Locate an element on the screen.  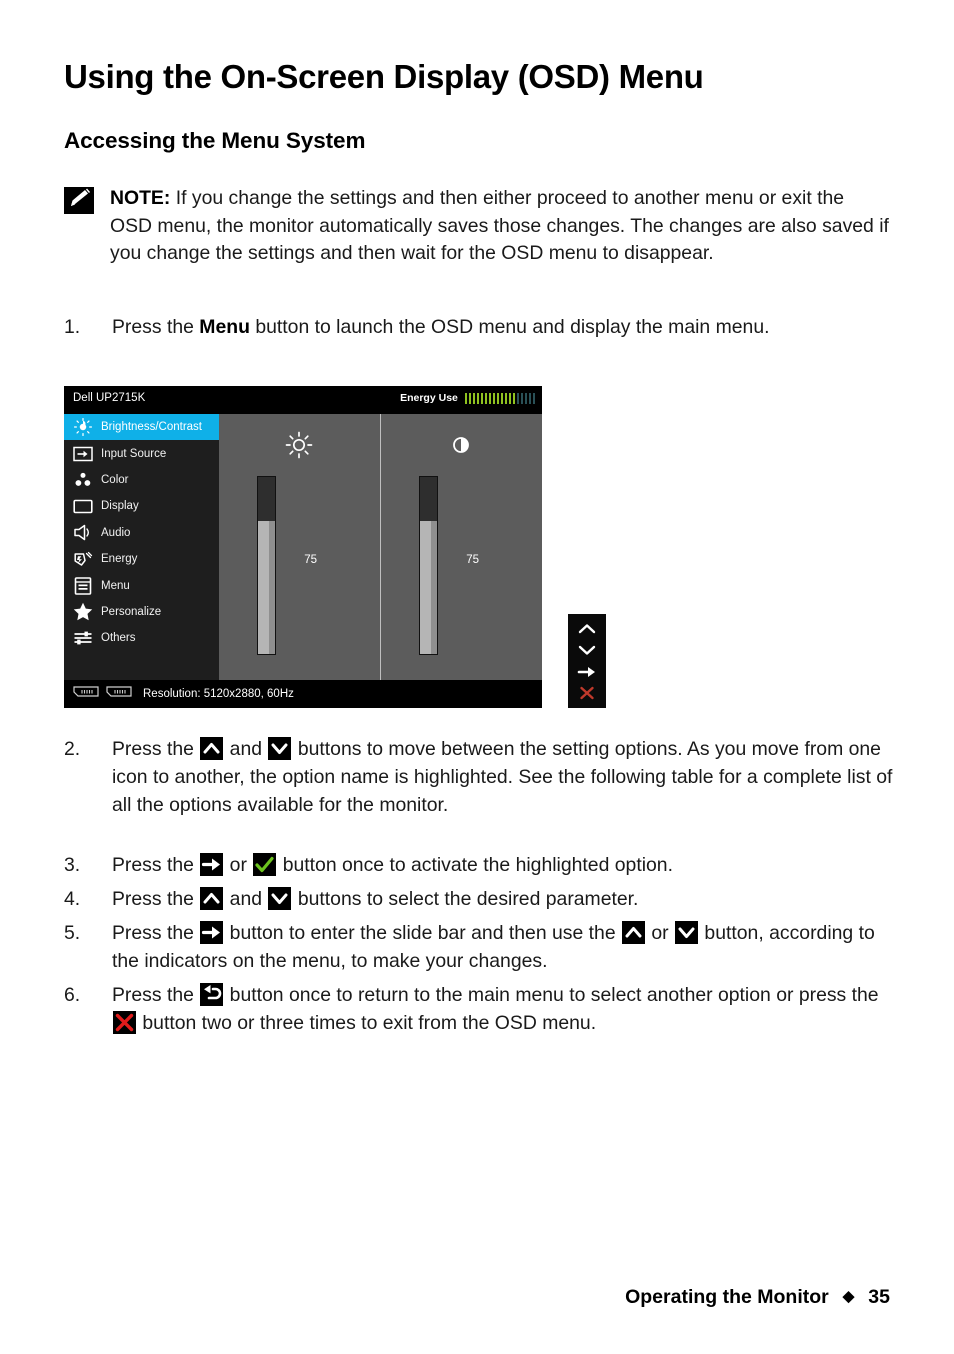
color-icon is located at coordinates (83, 480).